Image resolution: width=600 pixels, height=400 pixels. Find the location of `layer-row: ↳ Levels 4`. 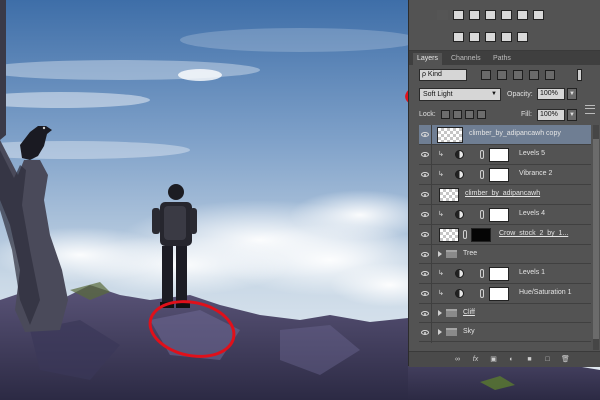

layer-row: ↳ Levels 4 is located at coordinates (505, 215).